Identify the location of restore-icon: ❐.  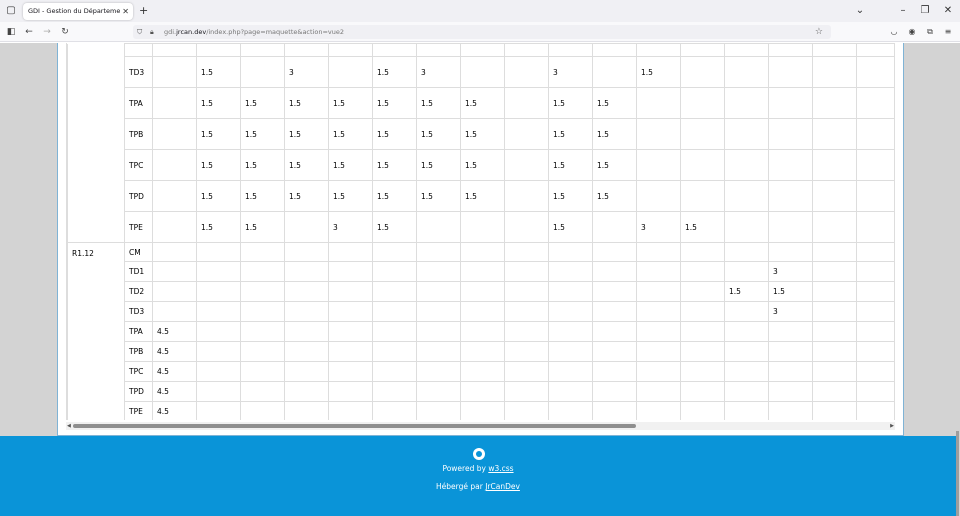
(925, 11).